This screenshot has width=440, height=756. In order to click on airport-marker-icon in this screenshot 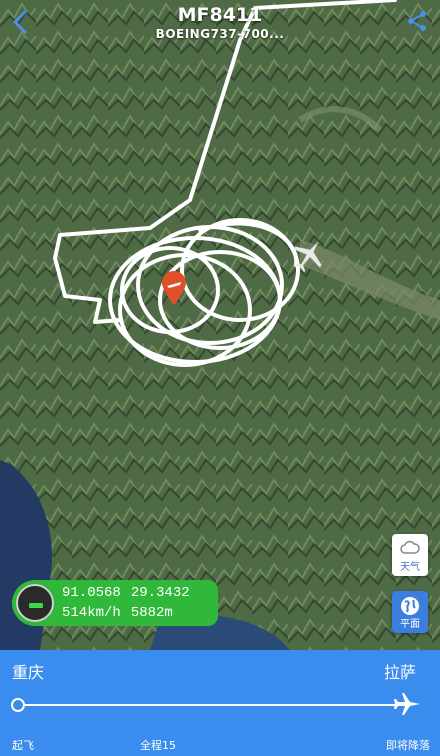, I will do `click(174, 288)`.